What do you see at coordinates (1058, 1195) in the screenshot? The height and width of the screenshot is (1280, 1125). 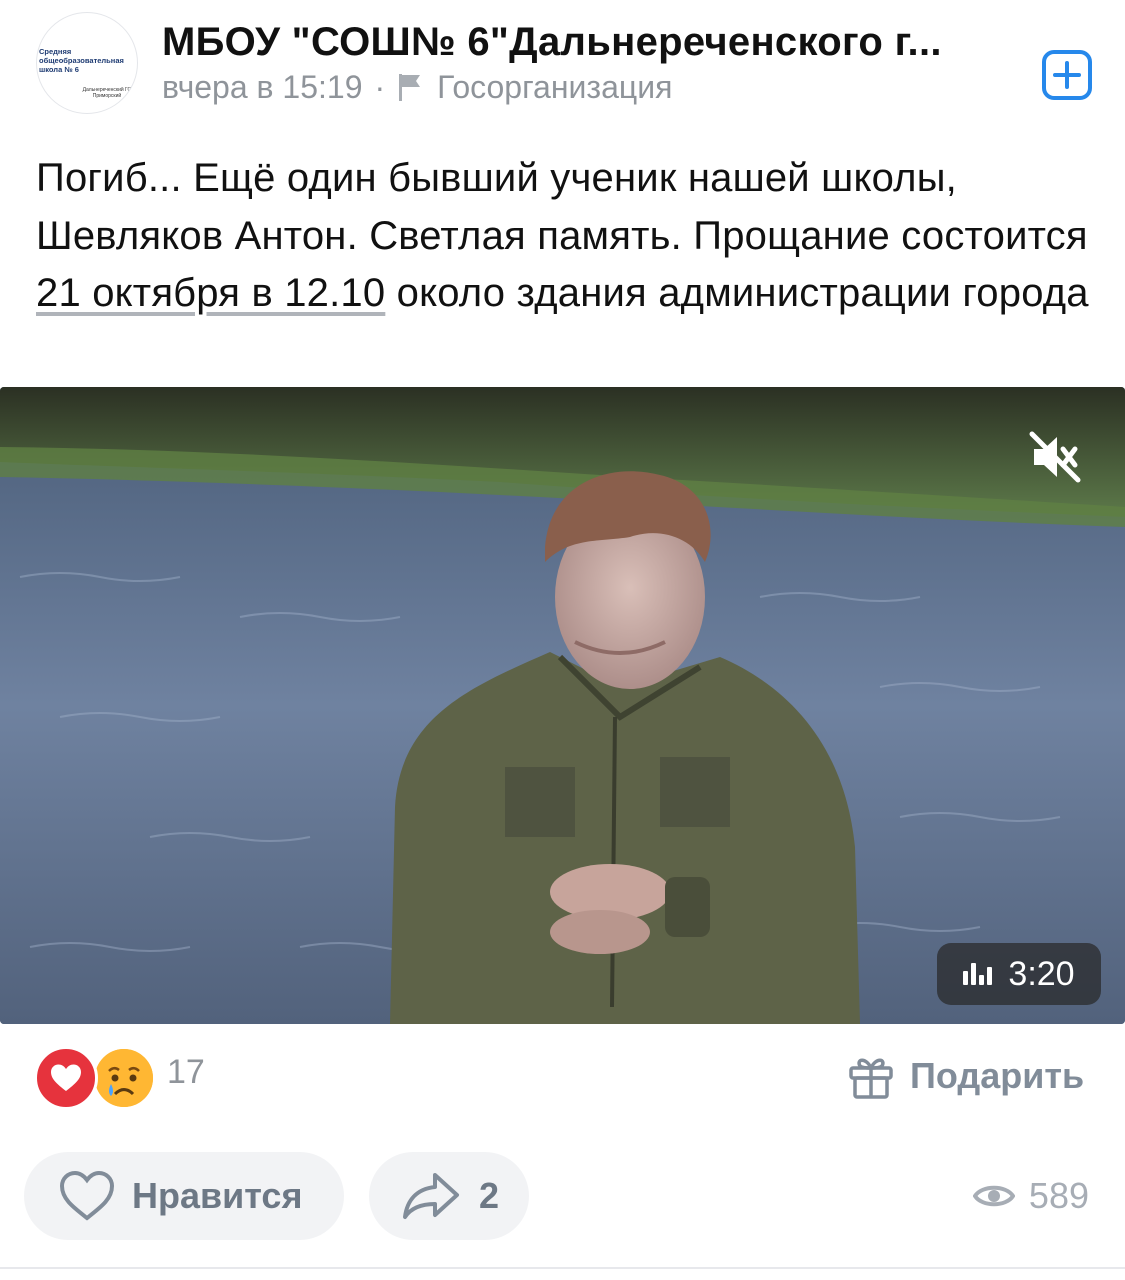 I see `views-count: 589` at bounding box center [1058, 1195].